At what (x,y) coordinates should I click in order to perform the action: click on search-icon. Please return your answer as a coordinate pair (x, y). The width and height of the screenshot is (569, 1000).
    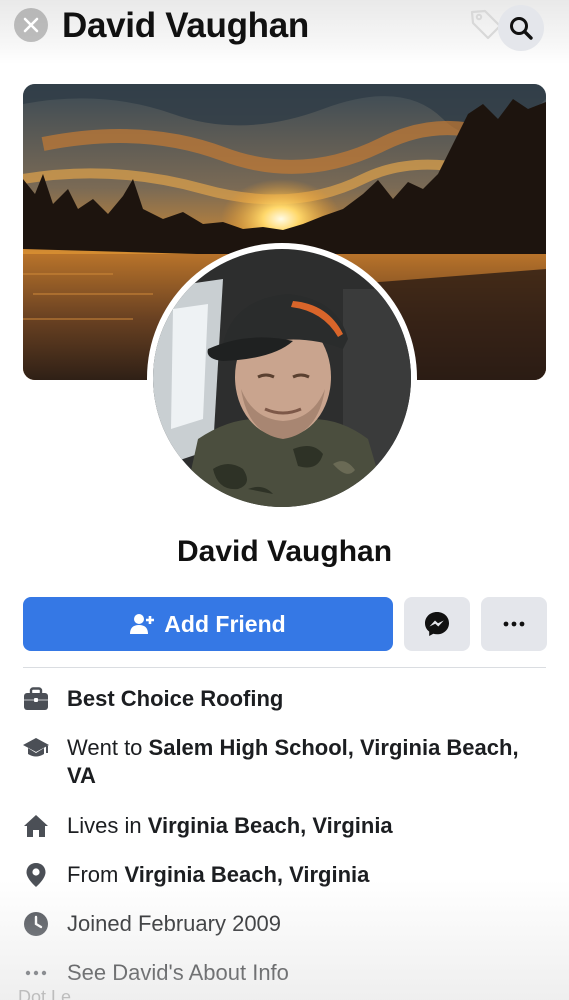
    Looking at the image, I should click on (521, 28).